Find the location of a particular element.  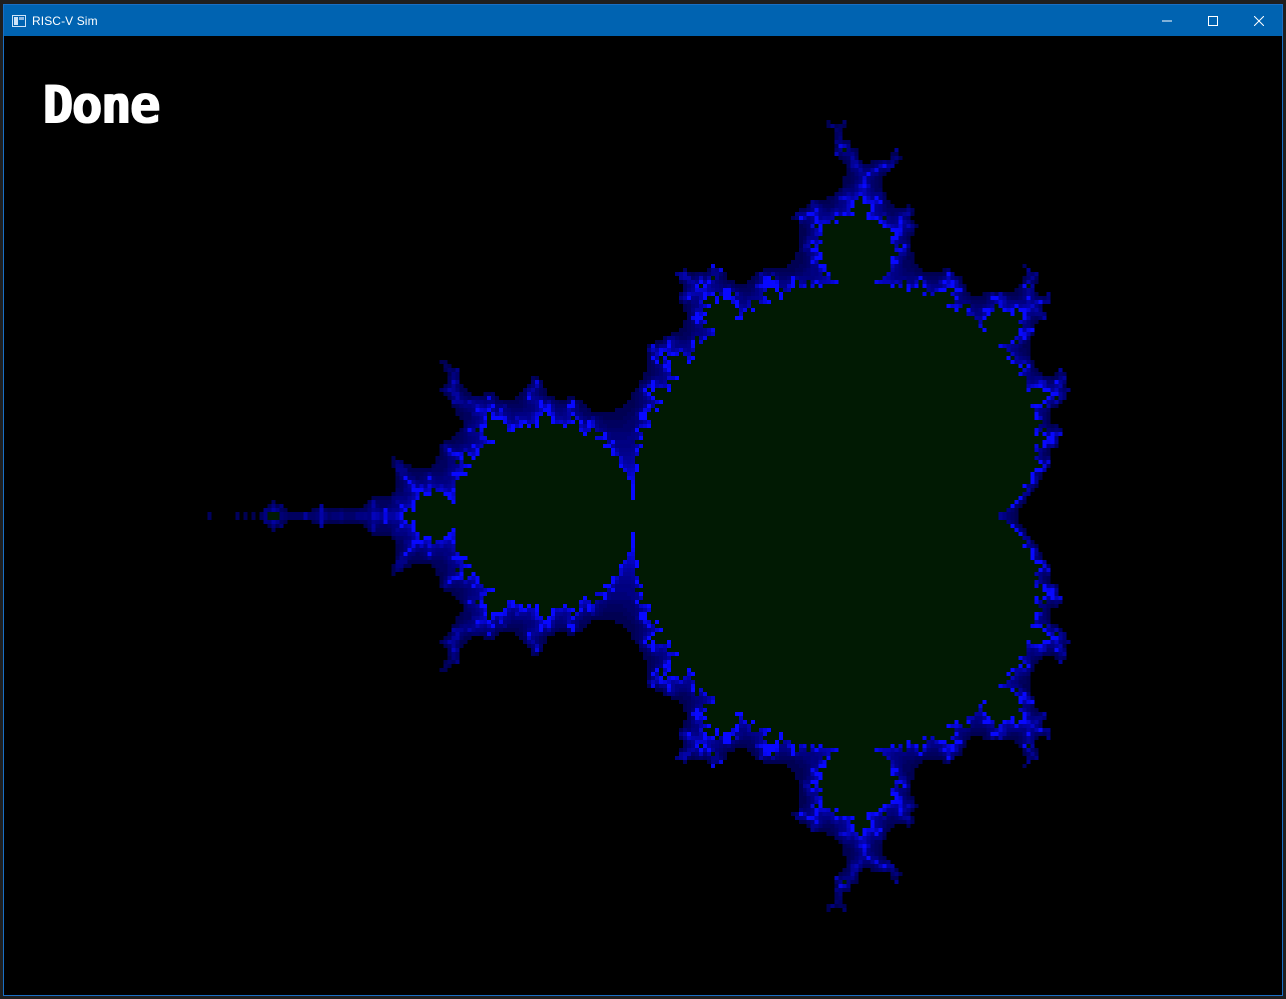

minimize-icon is located at coordinates (1167, 20).